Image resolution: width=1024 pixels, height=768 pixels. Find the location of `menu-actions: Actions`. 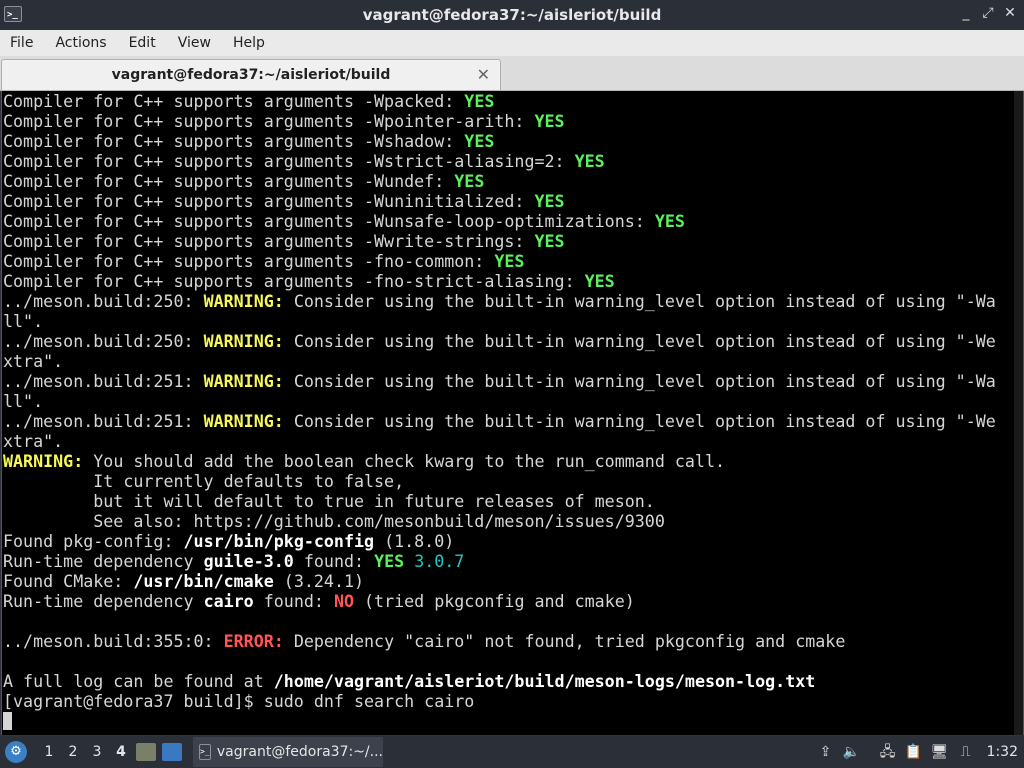

menu-actions: Actions is located at coordinates (81, 43).